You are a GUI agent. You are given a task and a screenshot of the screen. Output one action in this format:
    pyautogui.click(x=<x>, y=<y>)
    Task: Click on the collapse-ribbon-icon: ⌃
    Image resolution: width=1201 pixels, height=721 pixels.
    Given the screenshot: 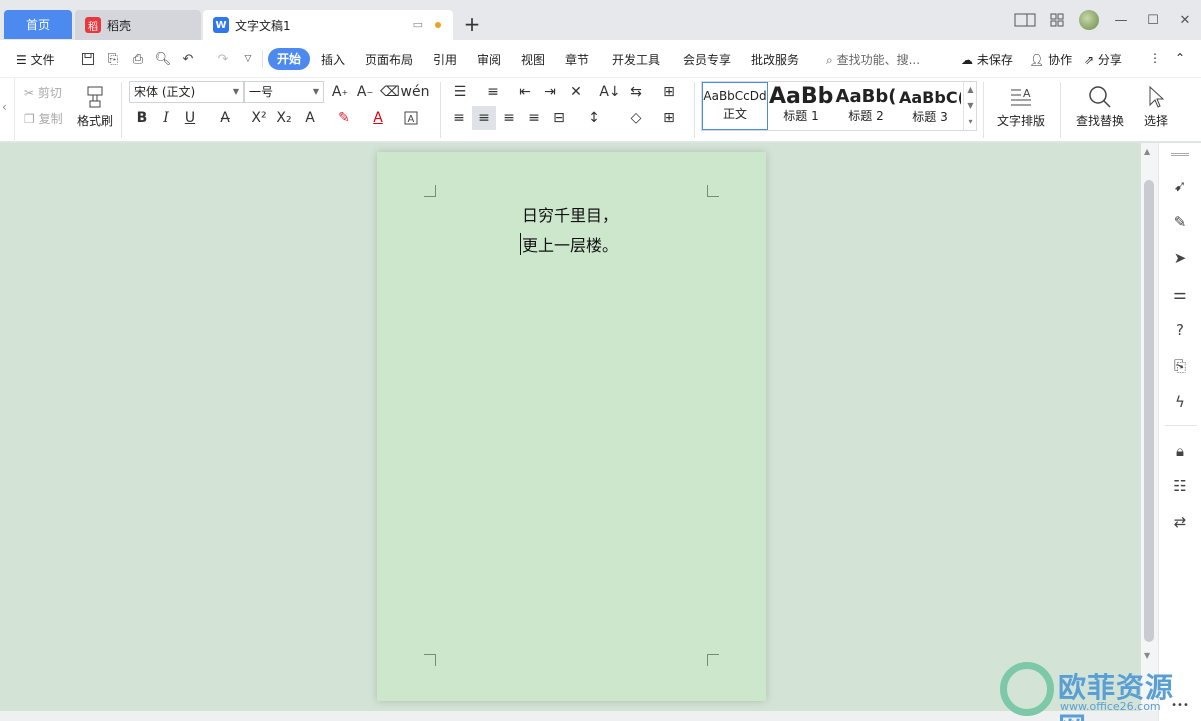 What is the action you would take?
    pyautogui.click(x=1180, y=58)
    